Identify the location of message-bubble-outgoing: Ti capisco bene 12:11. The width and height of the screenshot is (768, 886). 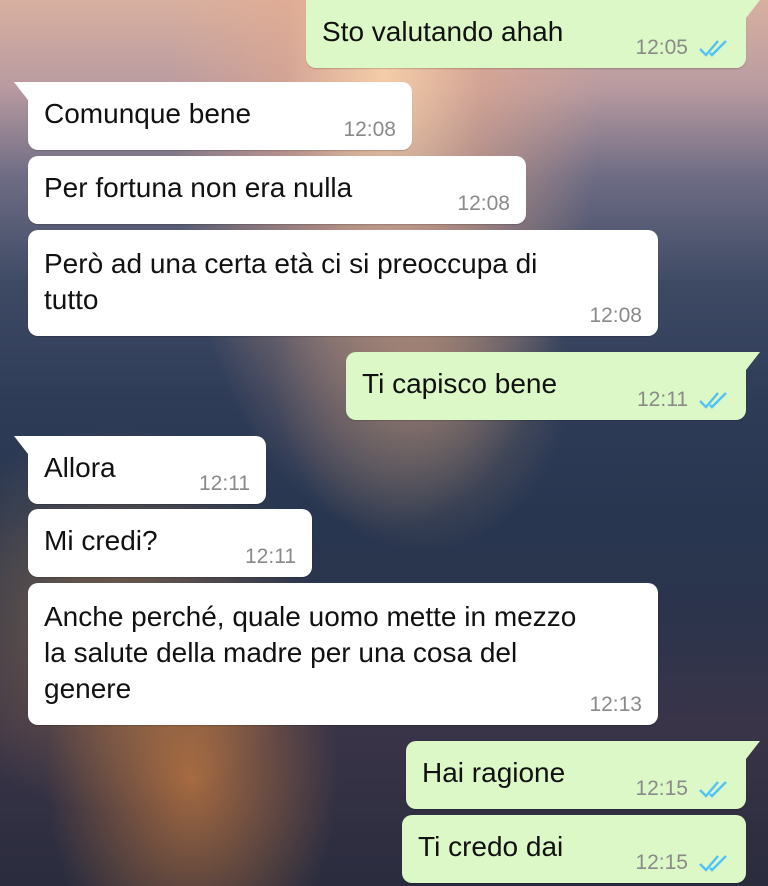
(553, 386).